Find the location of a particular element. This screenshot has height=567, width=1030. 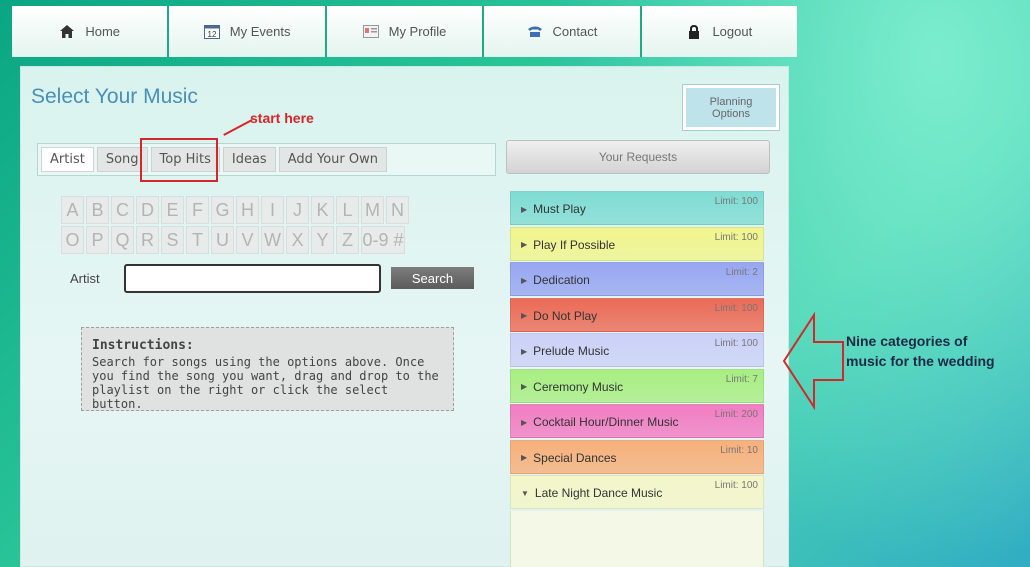

category-label: ▶ Special Dances is located at coordinates (569, 458).